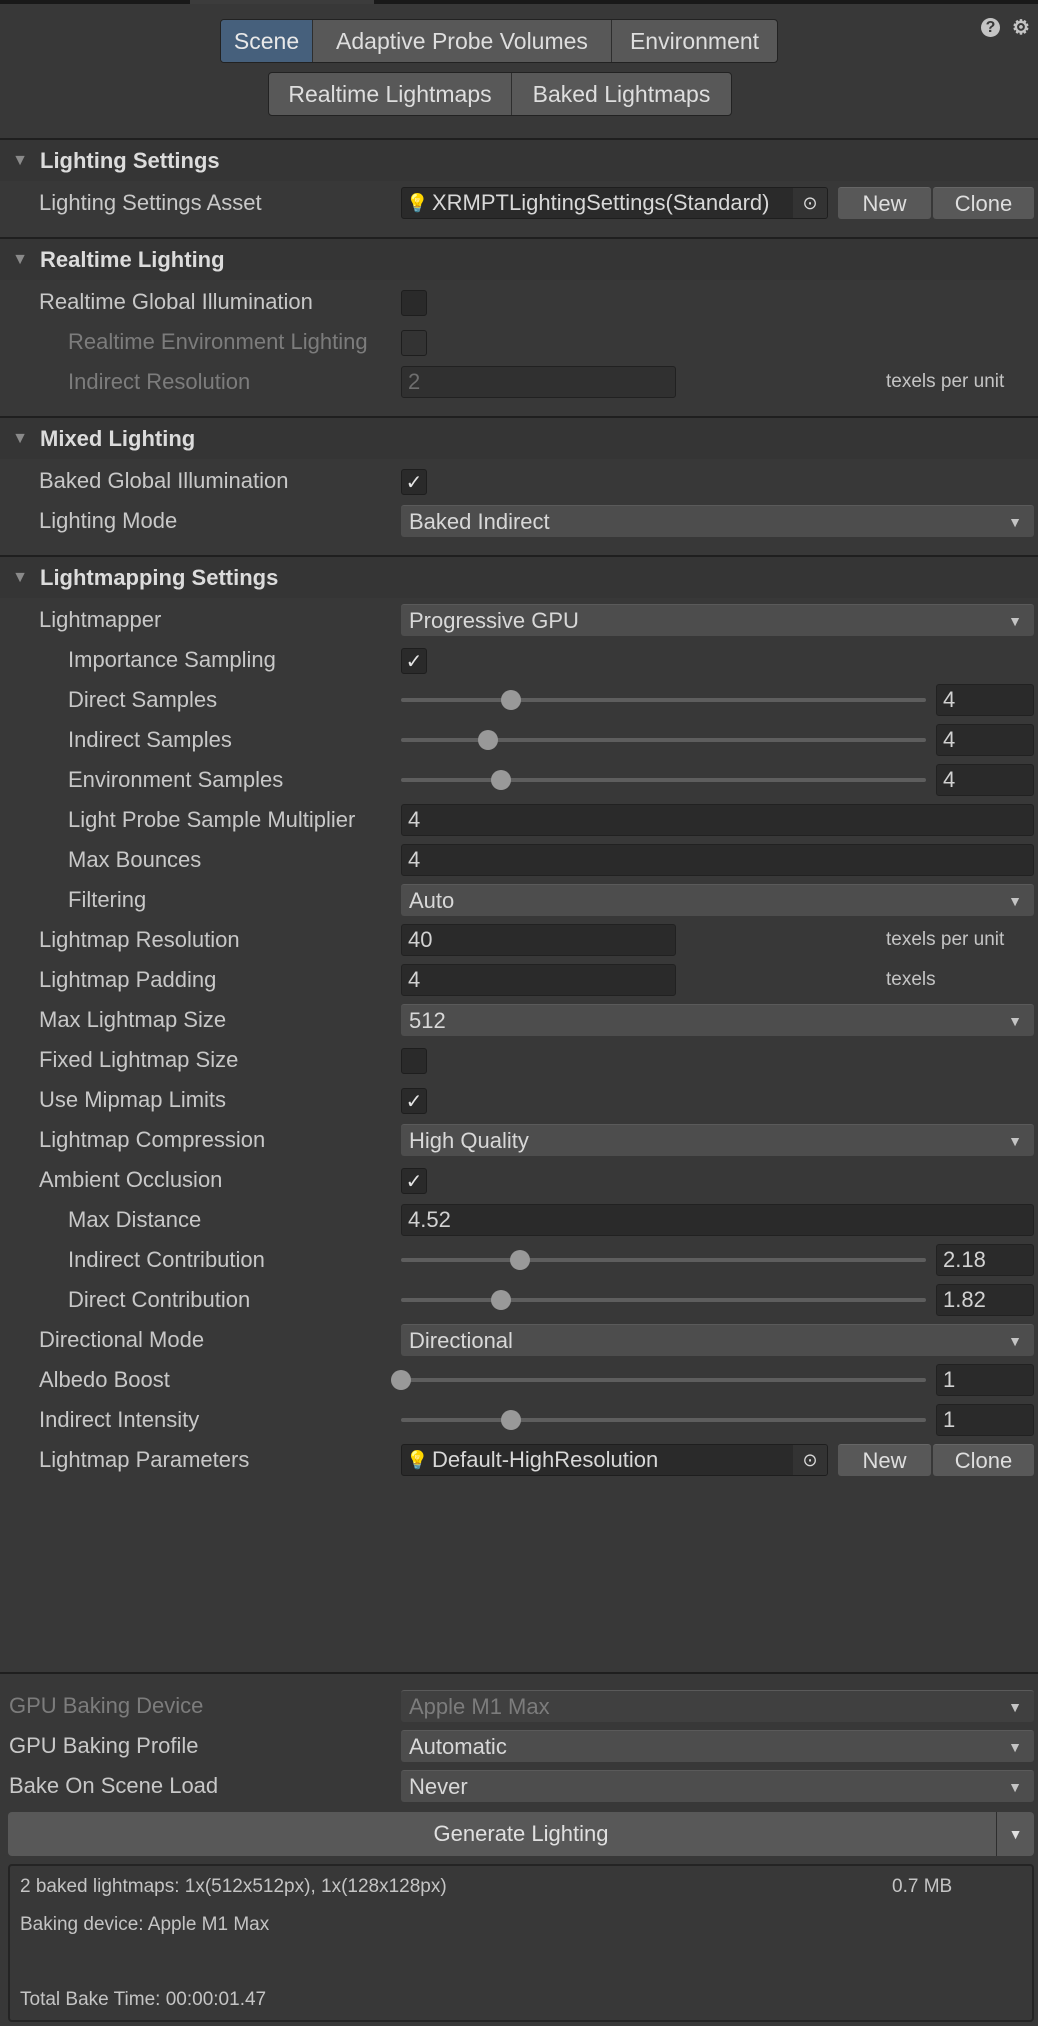 The width and height of the screenshot is (1038, 2026). Describe the element at coordinates (390, 94) in the screenshot. I see `tab-realtime-lightmaps: Realtime Lightmaps` at that location.